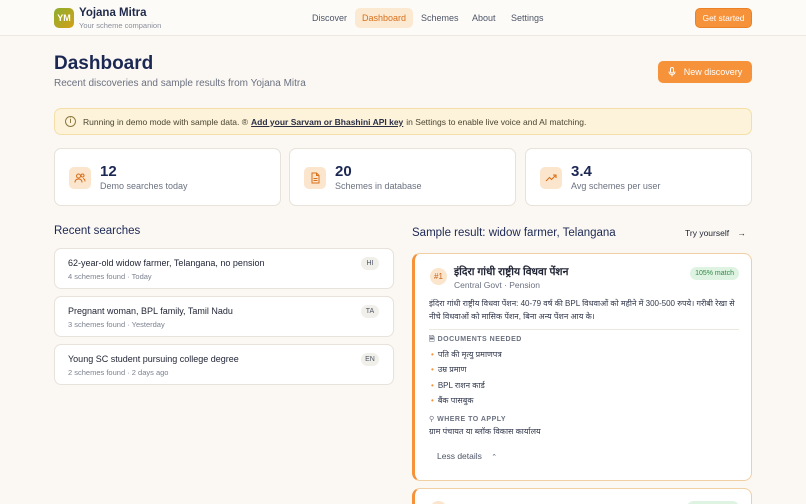 Image resolution: width=806 pixels, height=504 pixels. What do you see at coordinates (167, 177) in the screenshot?
I see `stat-card-searches: 12 Demo searches today` at bounding box center [167, 177].